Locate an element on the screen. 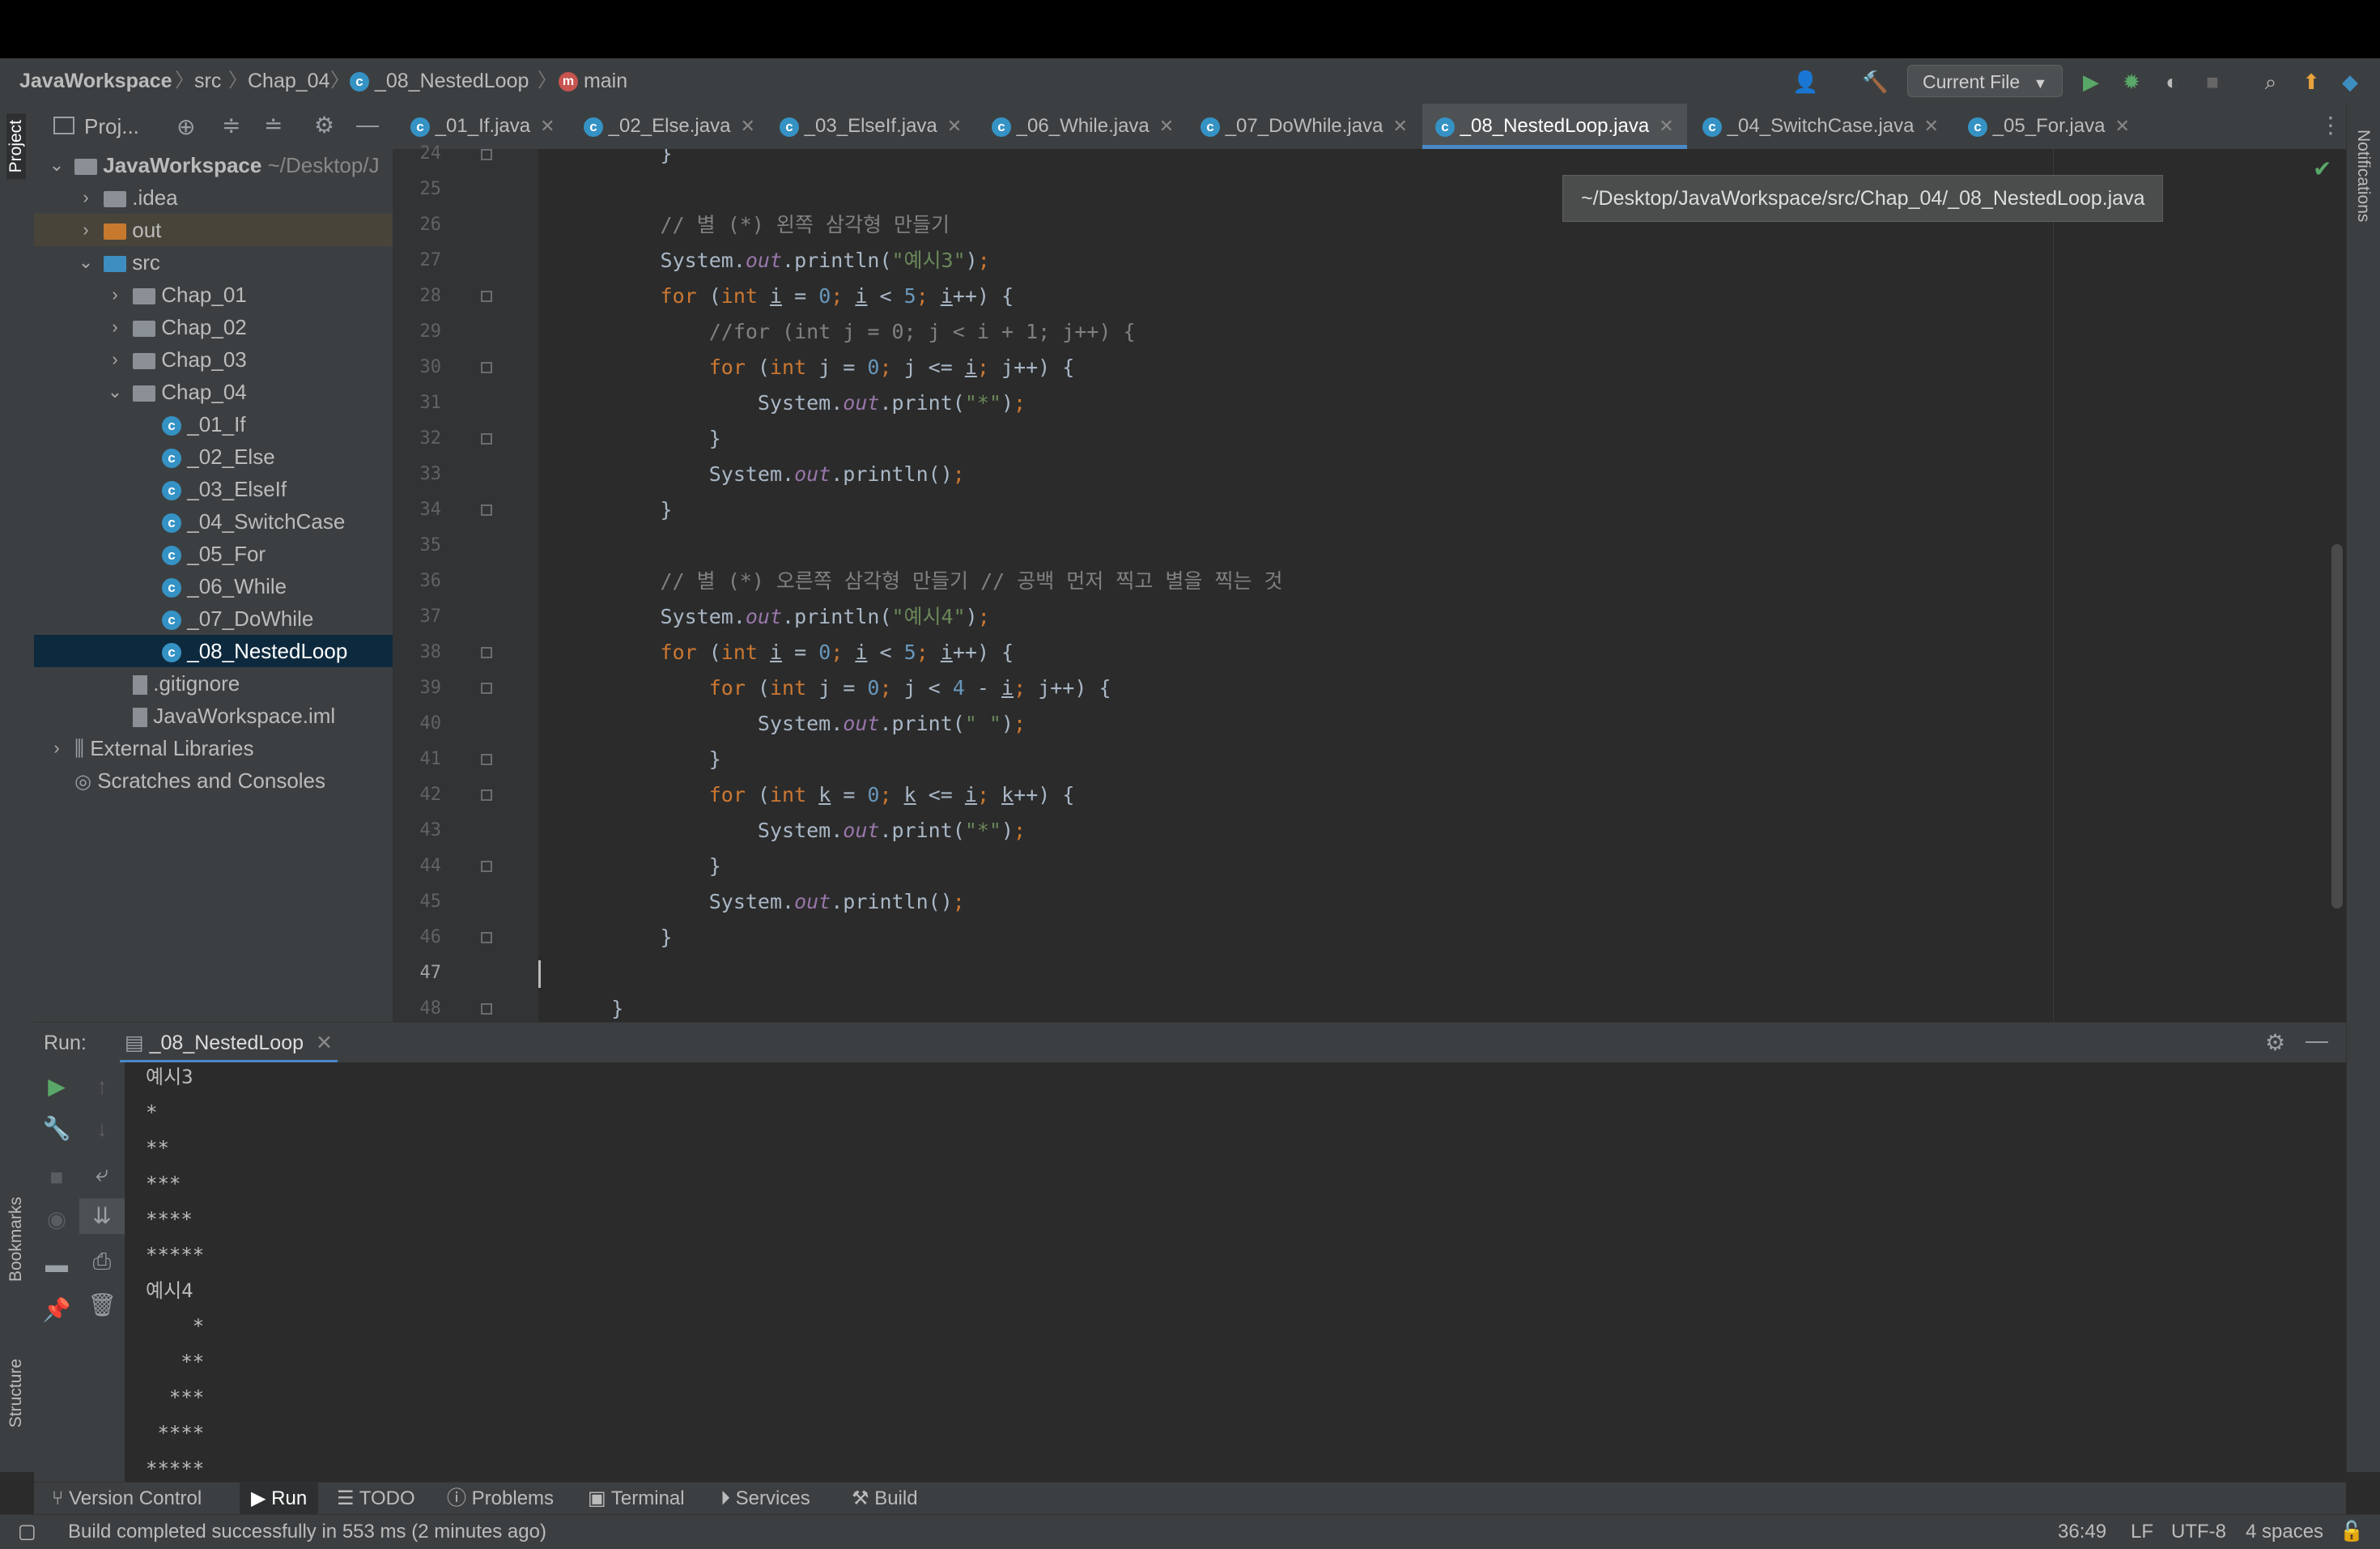 This screenshot has width=2380, height=1549. soft-wrap-icon: ⤶ is located at coordinates (102, 1174).